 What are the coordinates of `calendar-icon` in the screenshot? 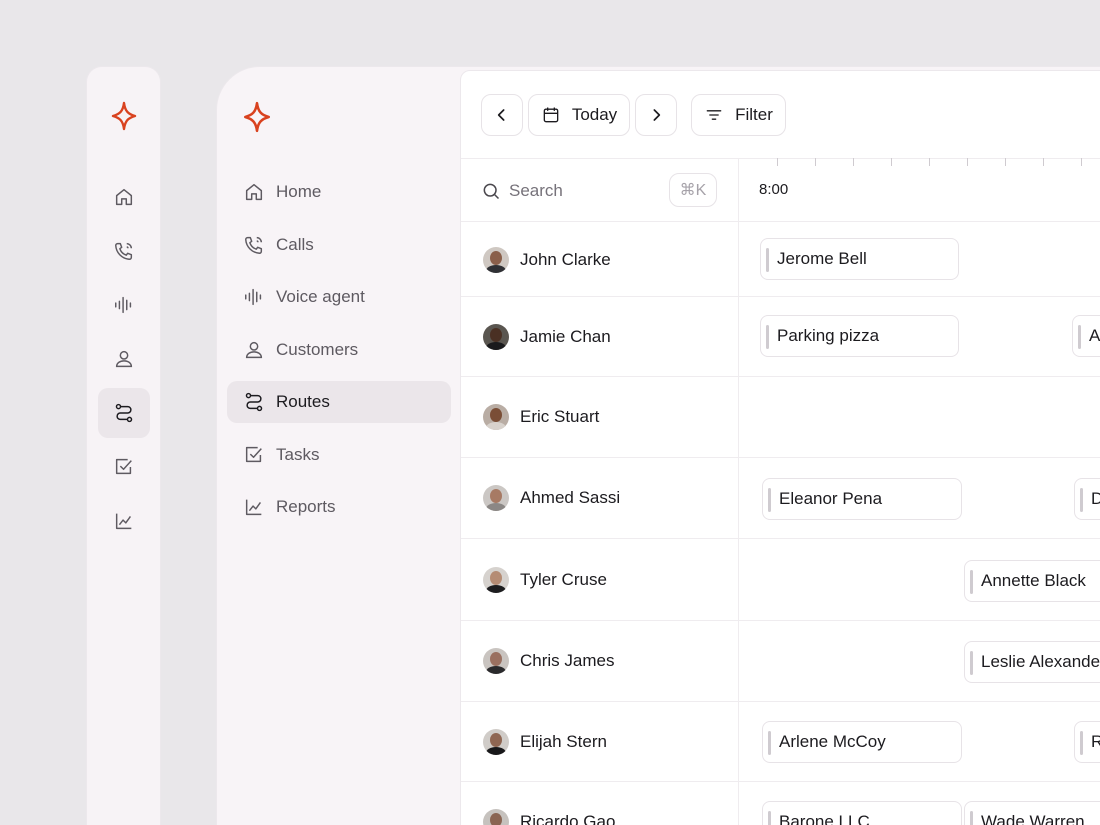 It's located at (551, 115).